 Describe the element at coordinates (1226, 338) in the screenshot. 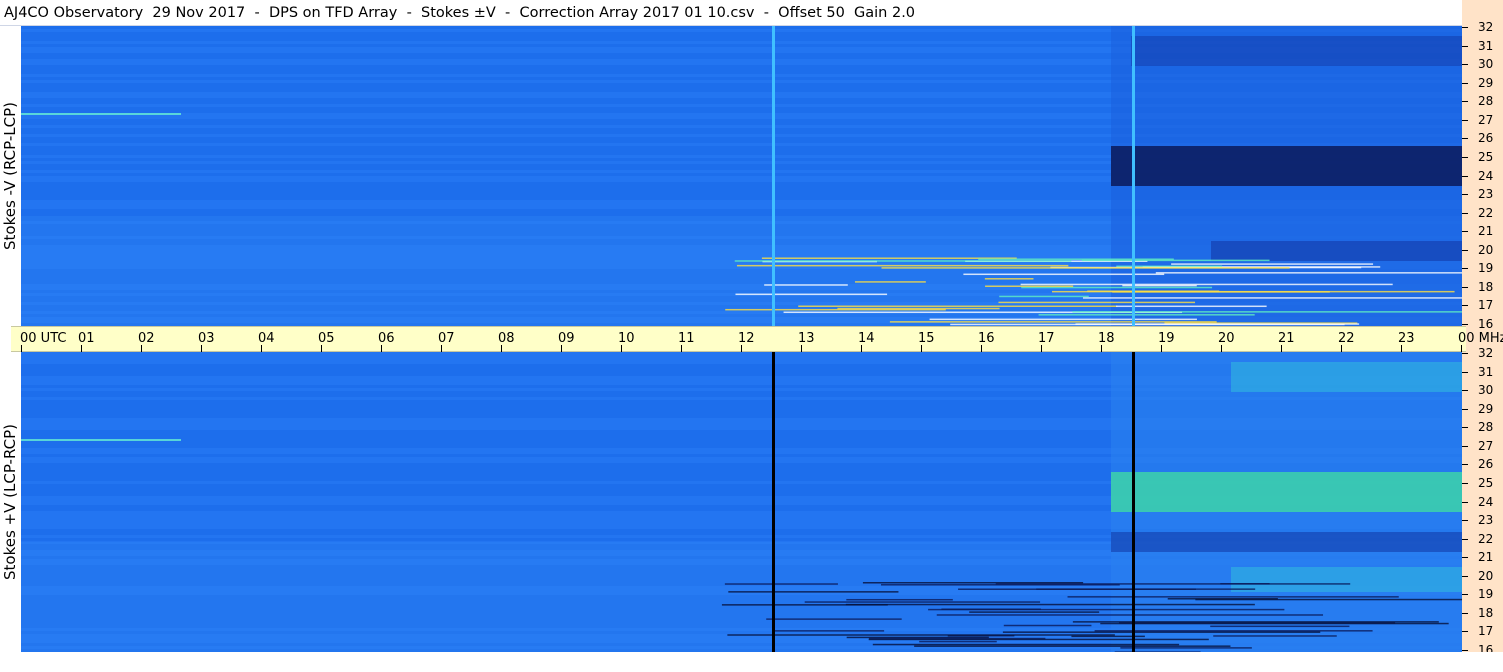

I see `time-label: 20` at that location.